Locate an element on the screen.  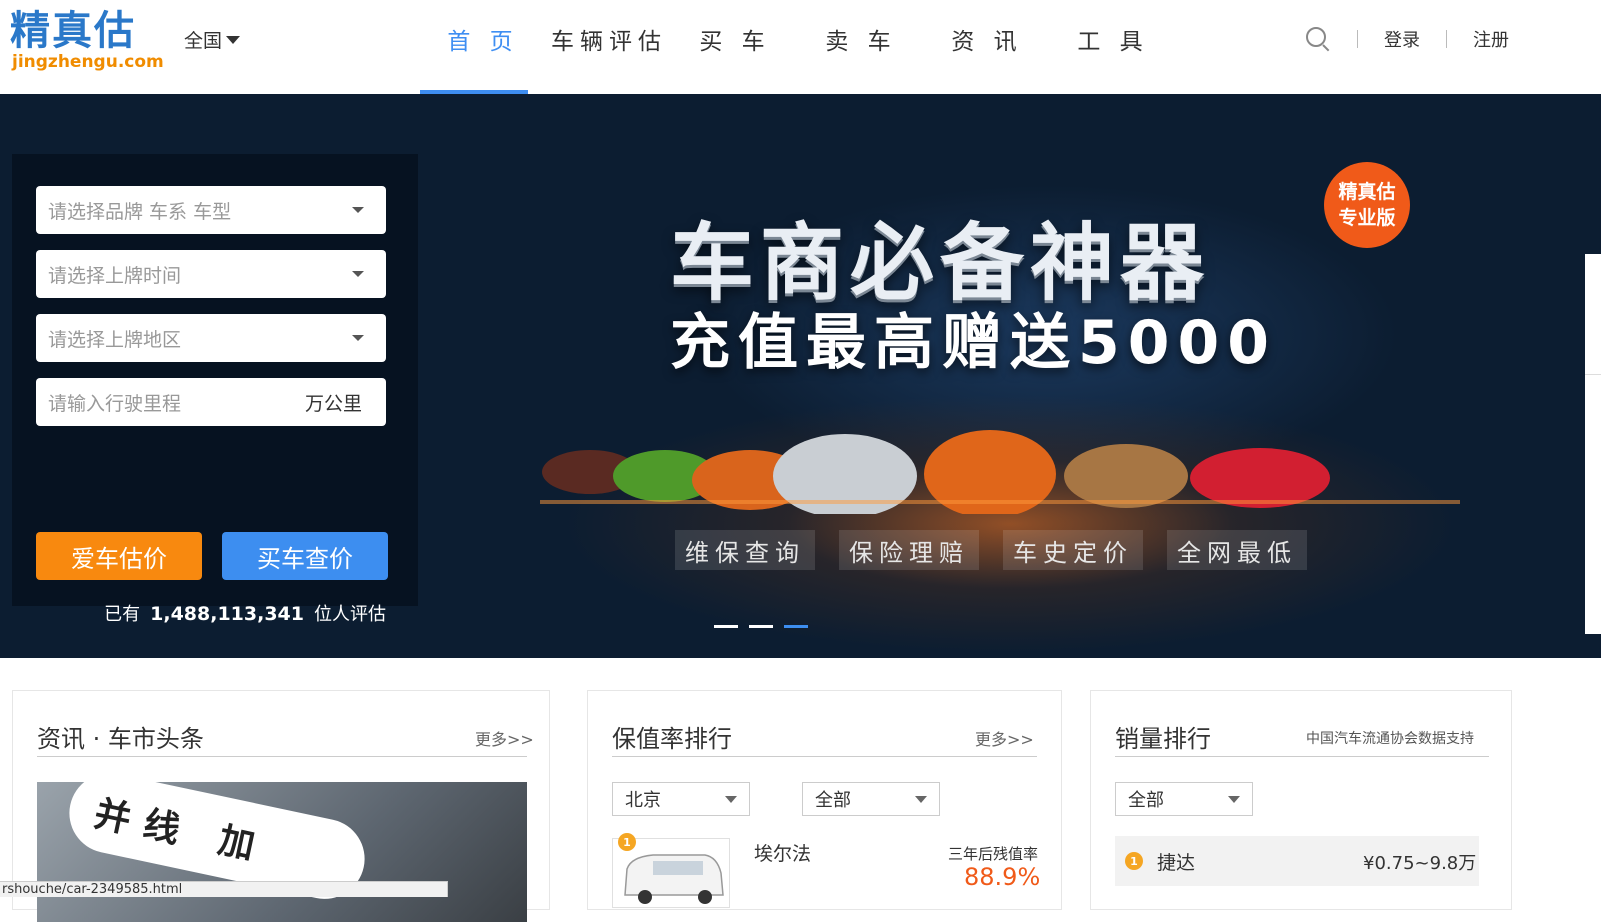
count-prefix: 已有 is located at coordinates (122, 614).